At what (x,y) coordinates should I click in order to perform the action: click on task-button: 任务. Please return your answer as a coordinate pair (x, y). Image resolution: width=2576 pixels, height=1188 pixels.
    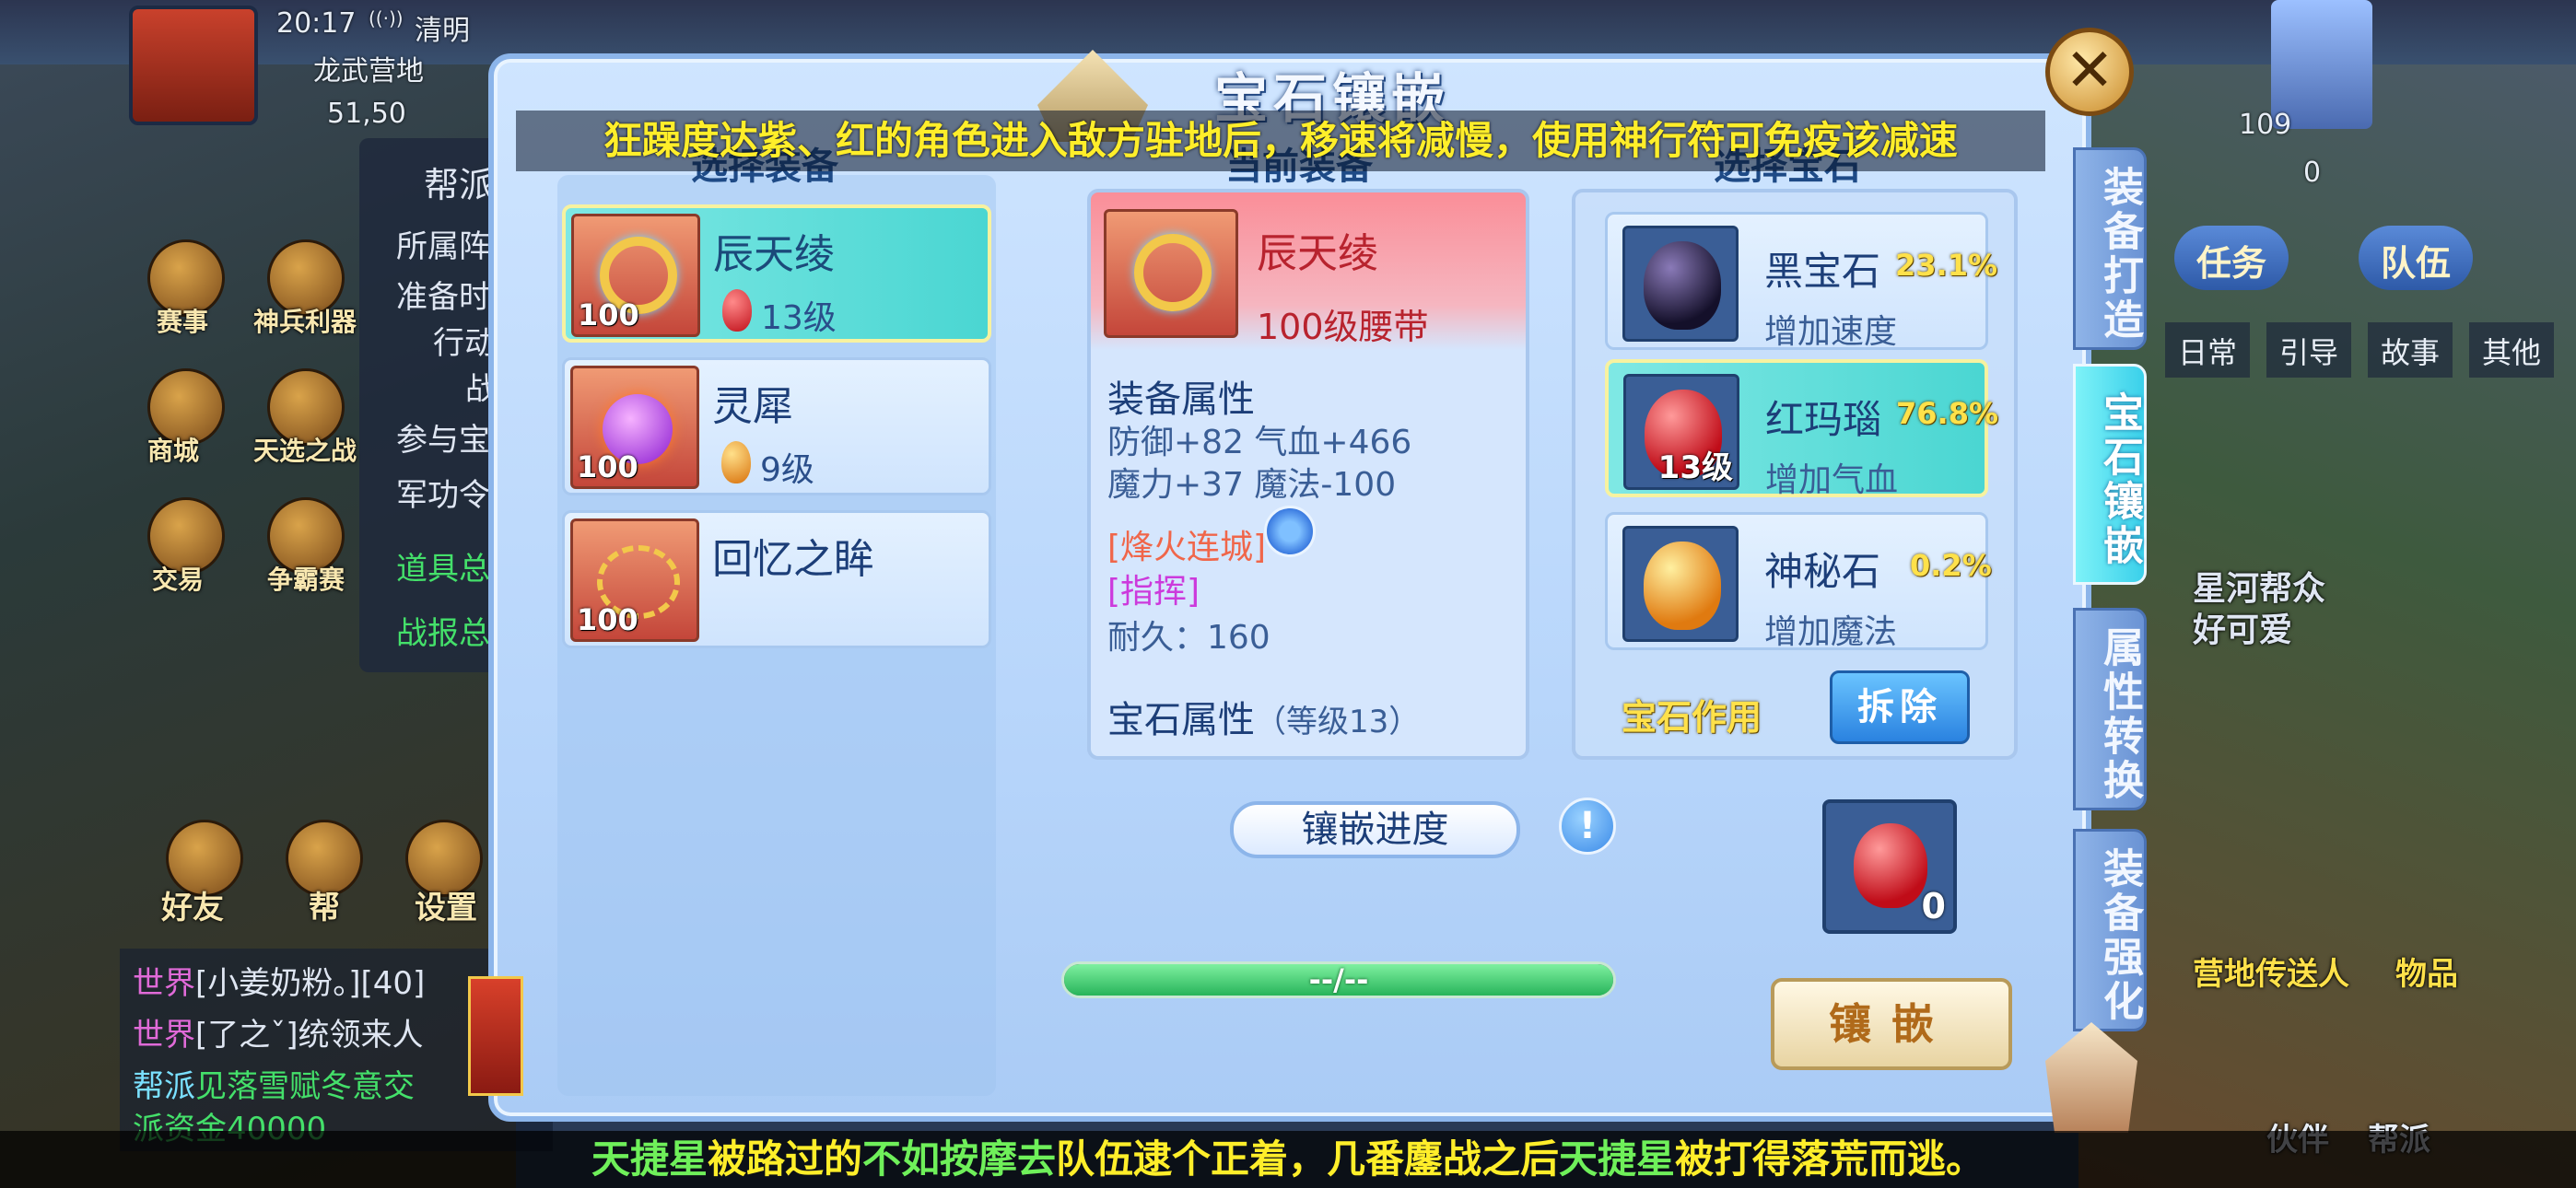
    Looking at the image, I should click on (2231, 258).